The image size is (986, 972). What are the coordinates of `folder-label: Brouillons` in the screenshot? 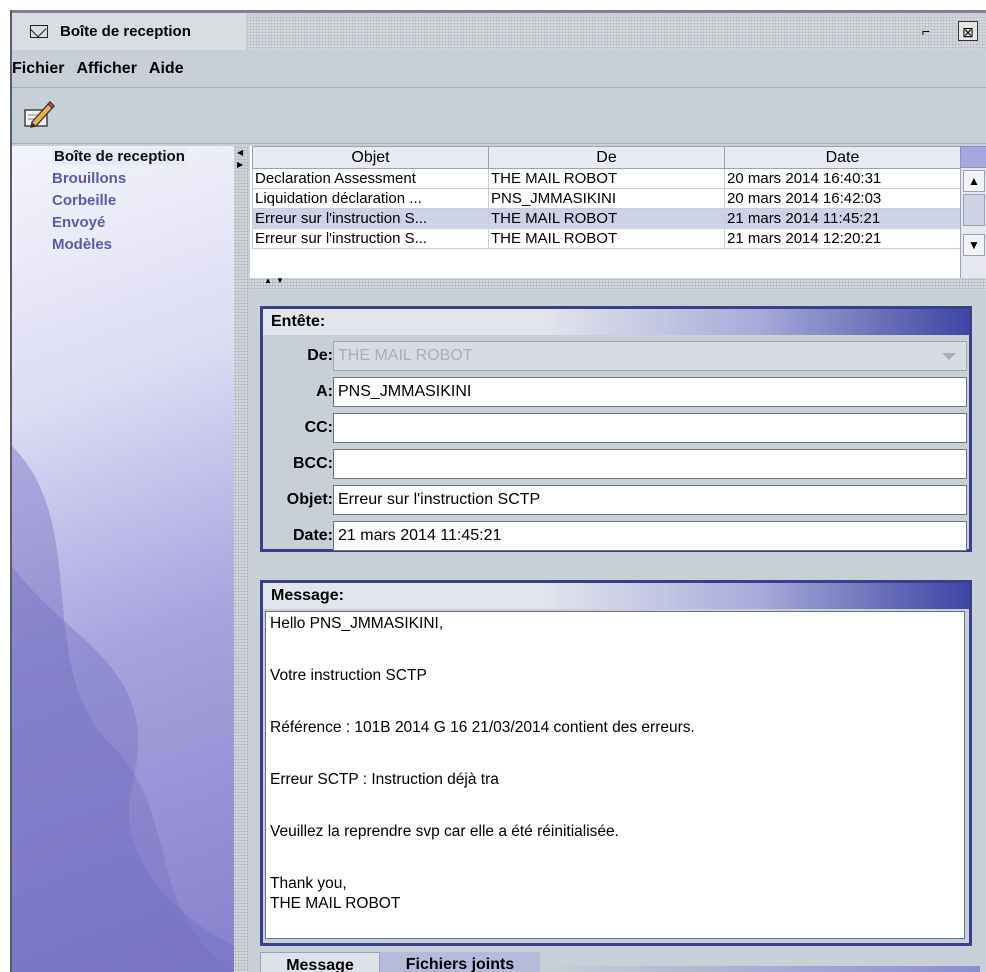 It's located at (89, 178).